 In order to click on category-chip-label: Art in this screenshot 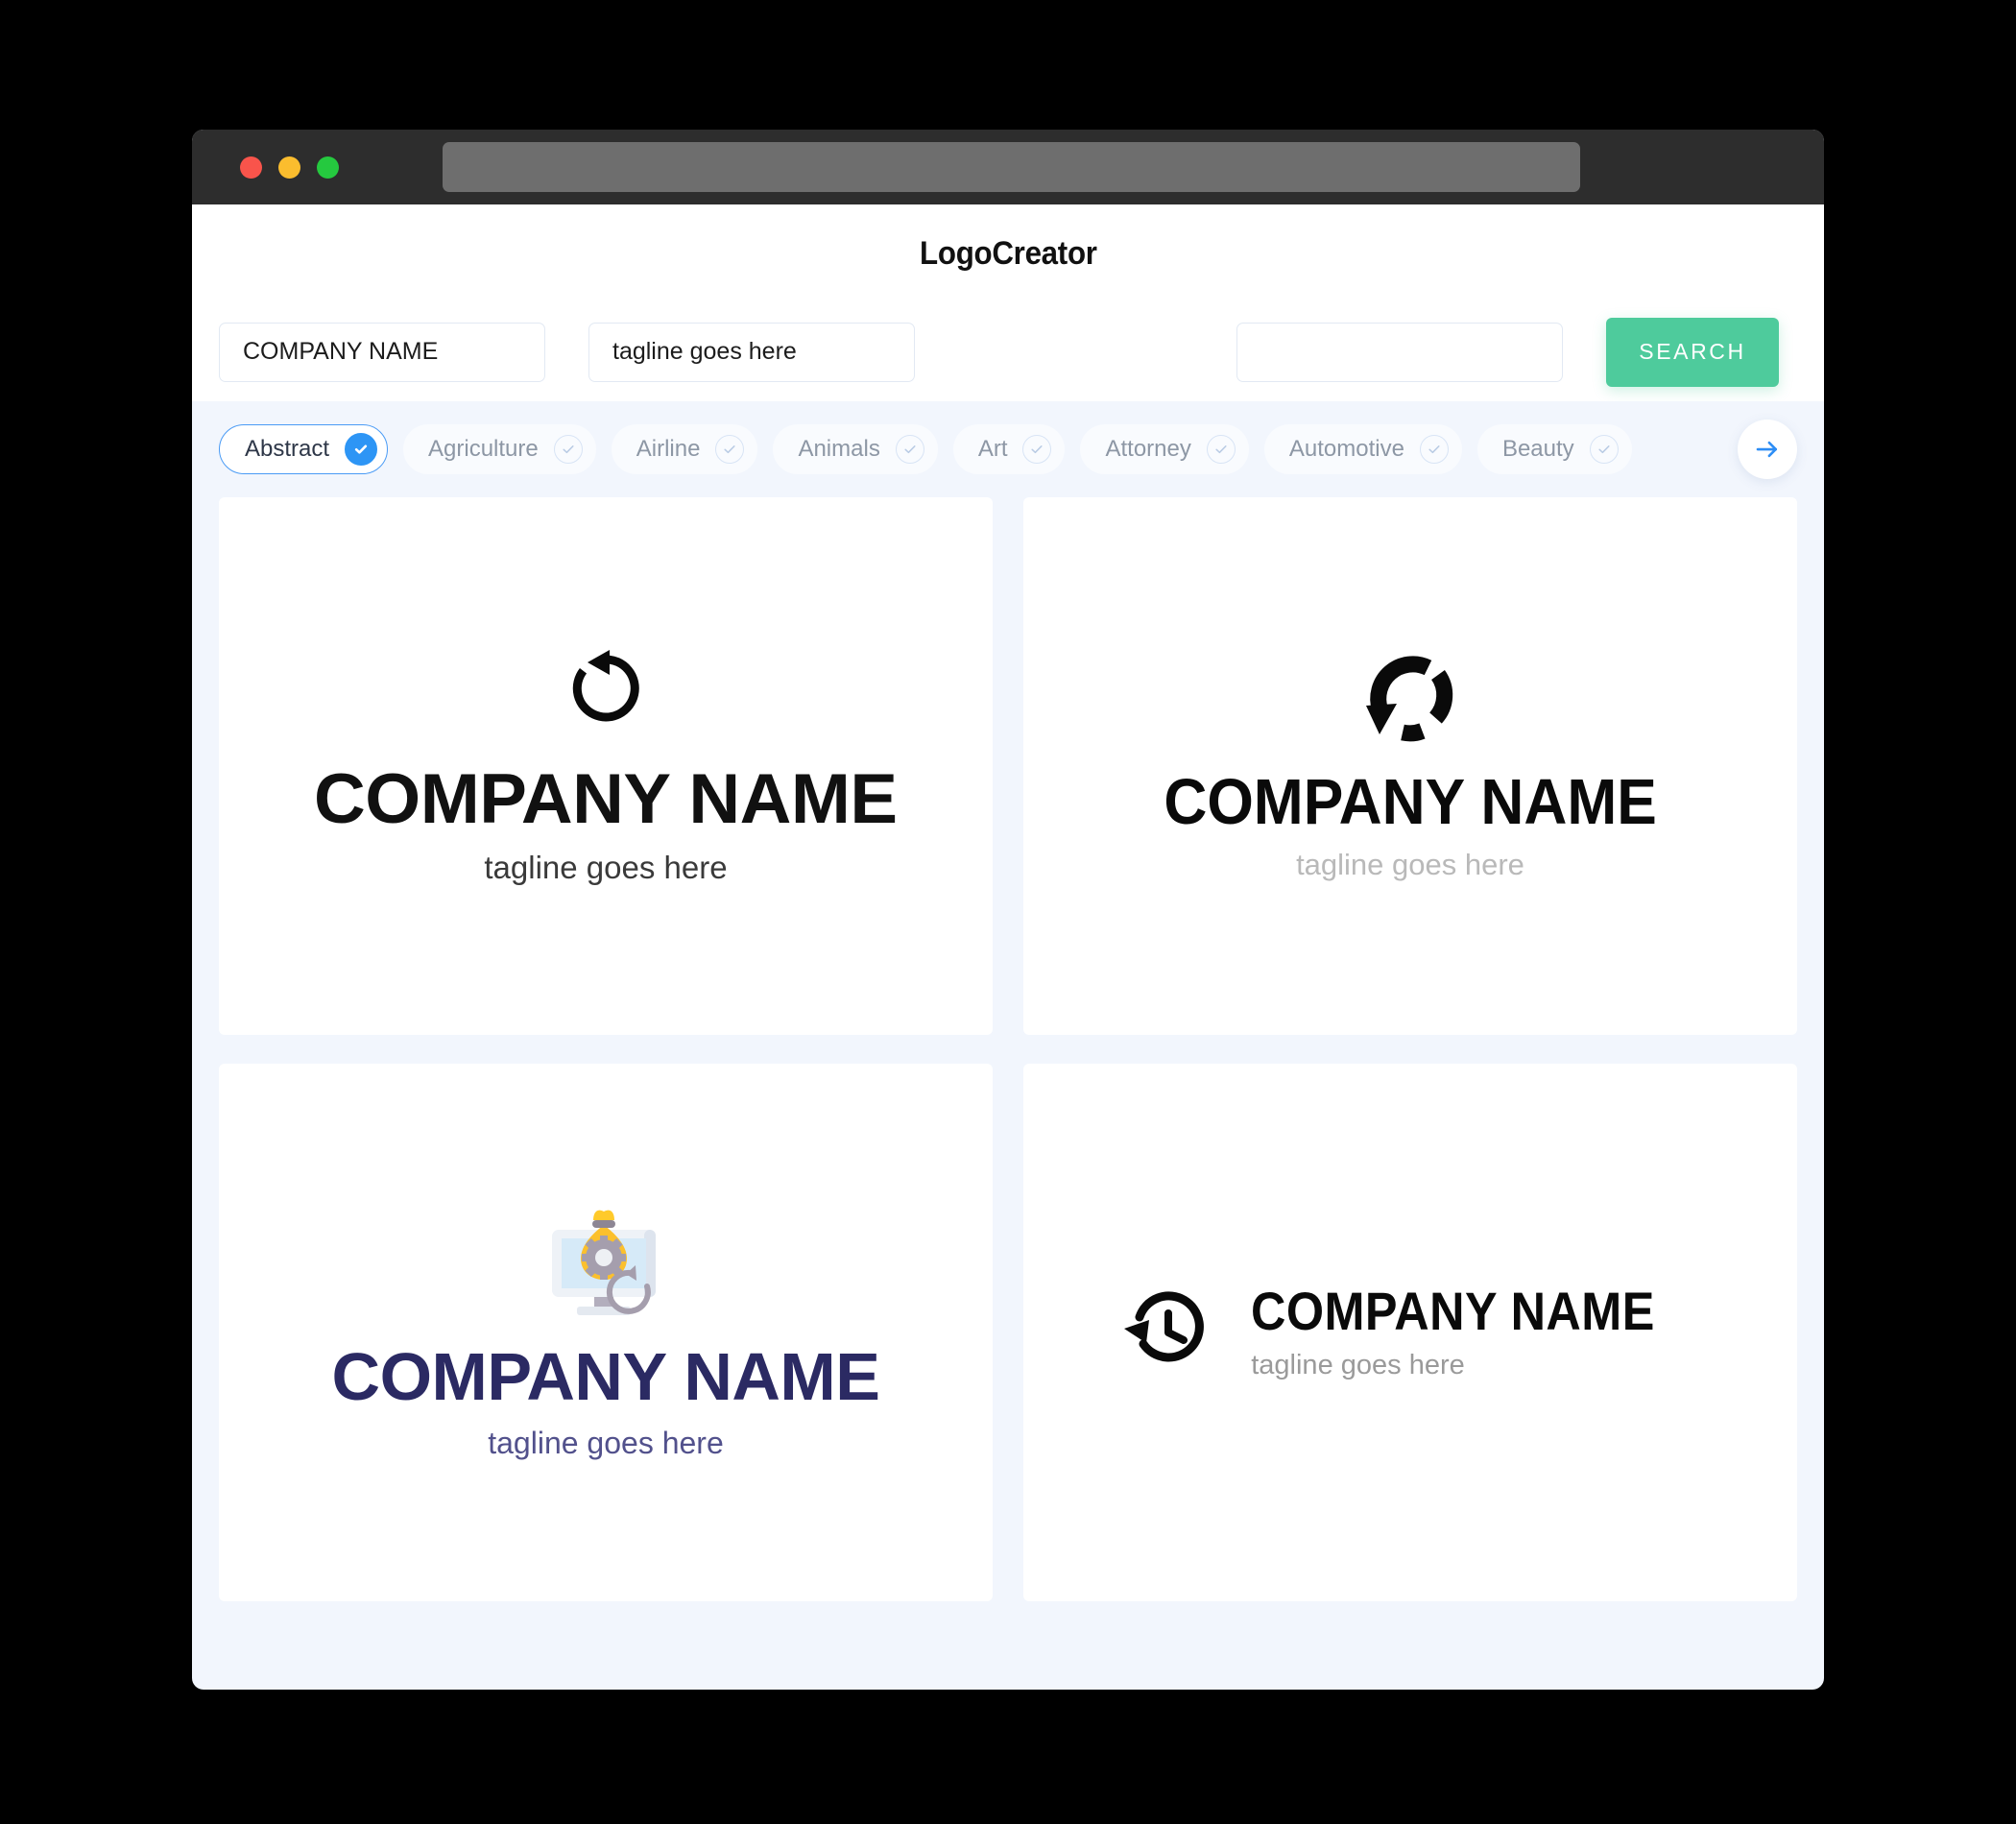, I will do `click(992, 449)`.